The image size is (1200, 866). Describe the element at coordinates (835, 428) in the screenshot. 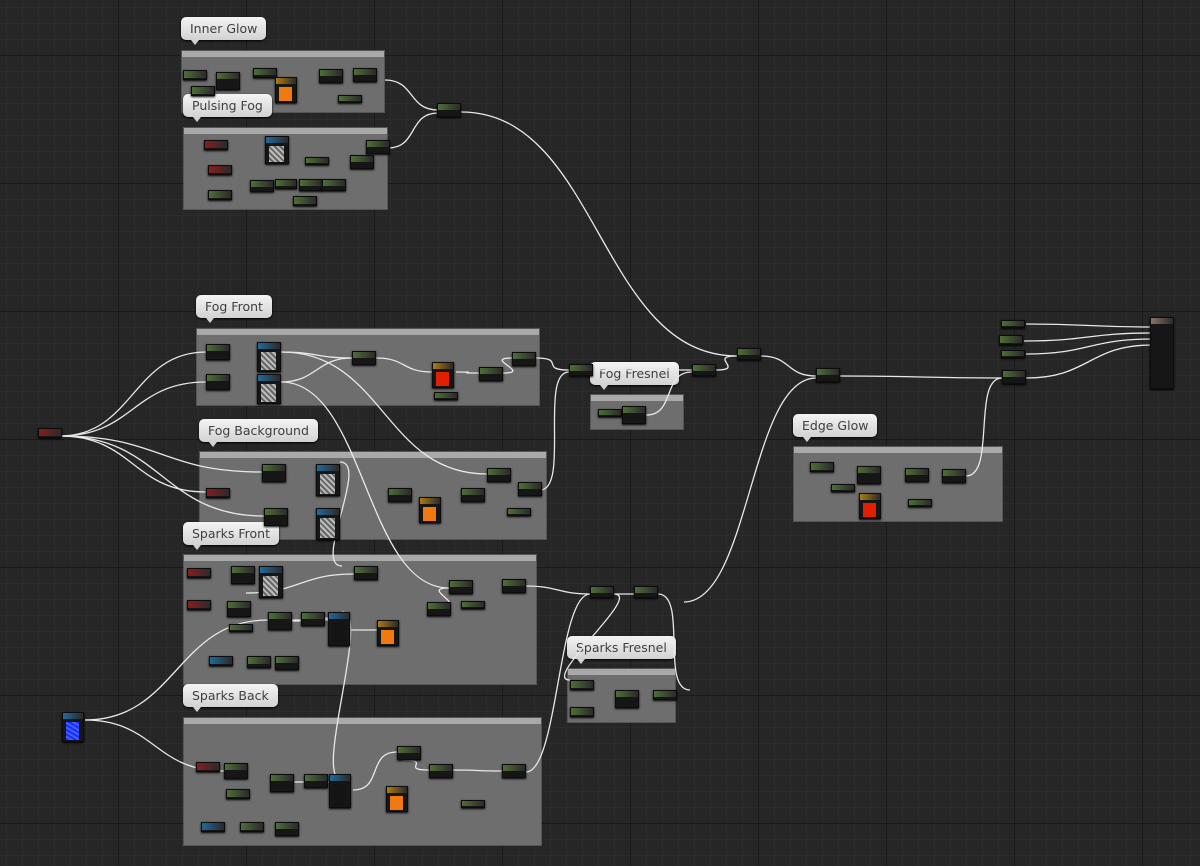

I see `comment-bubble: Edge Glow` at that location.